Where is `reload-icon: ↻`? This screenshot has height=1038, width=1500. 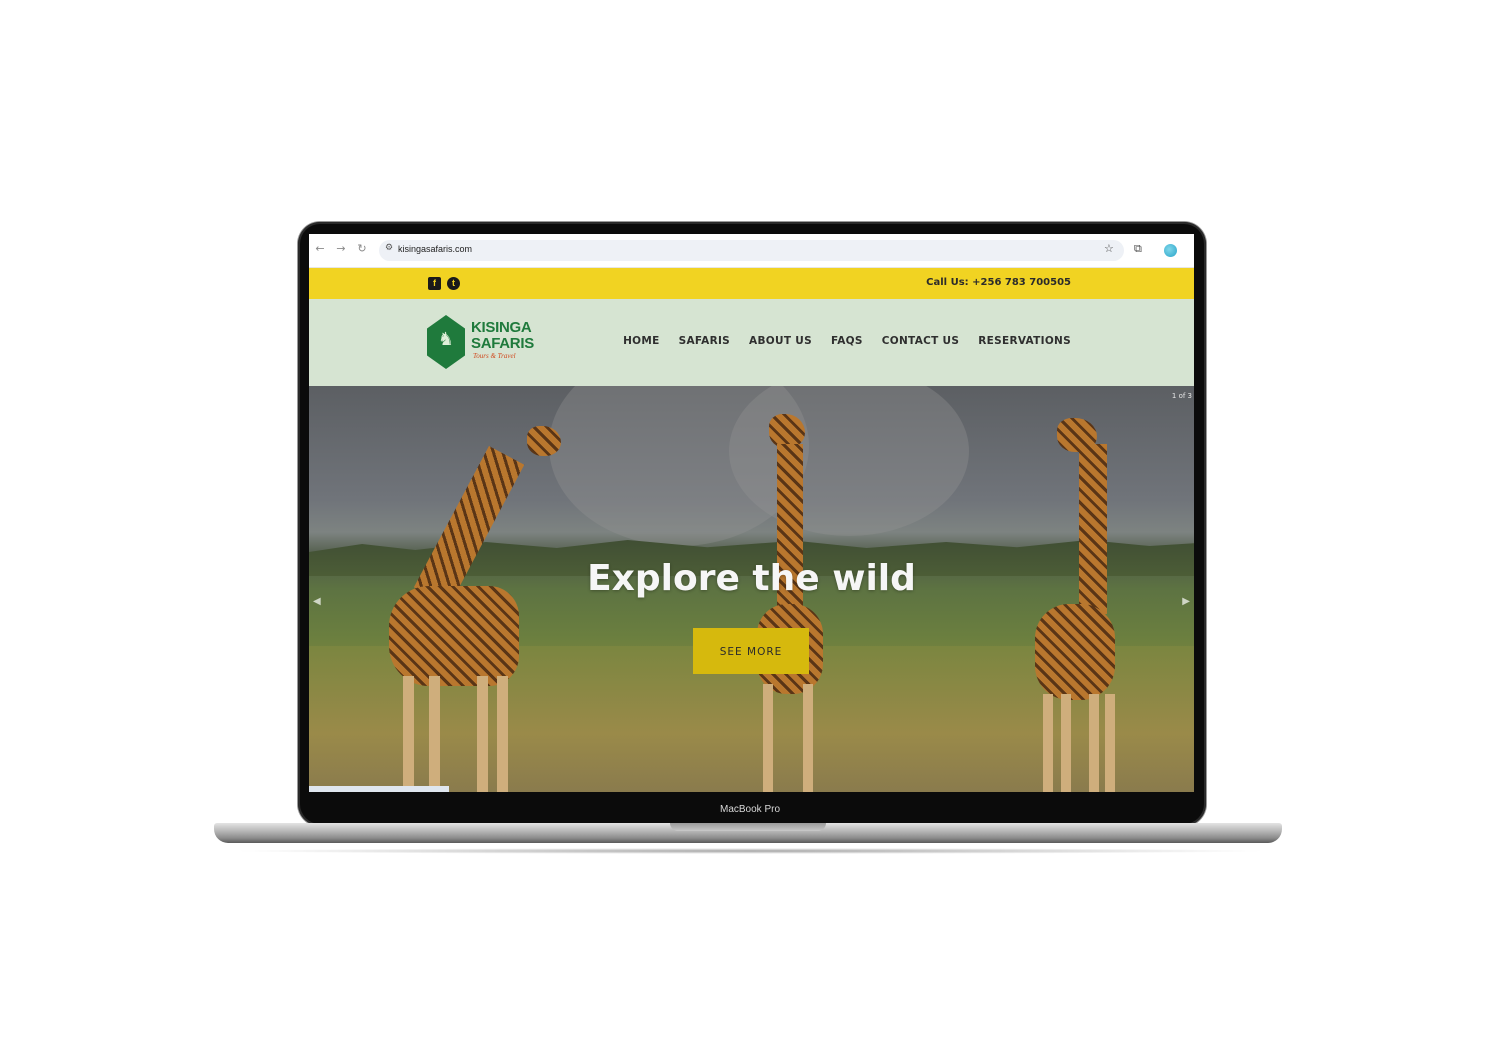 reload-icon: ↻ is located at coordinates (362, 249).